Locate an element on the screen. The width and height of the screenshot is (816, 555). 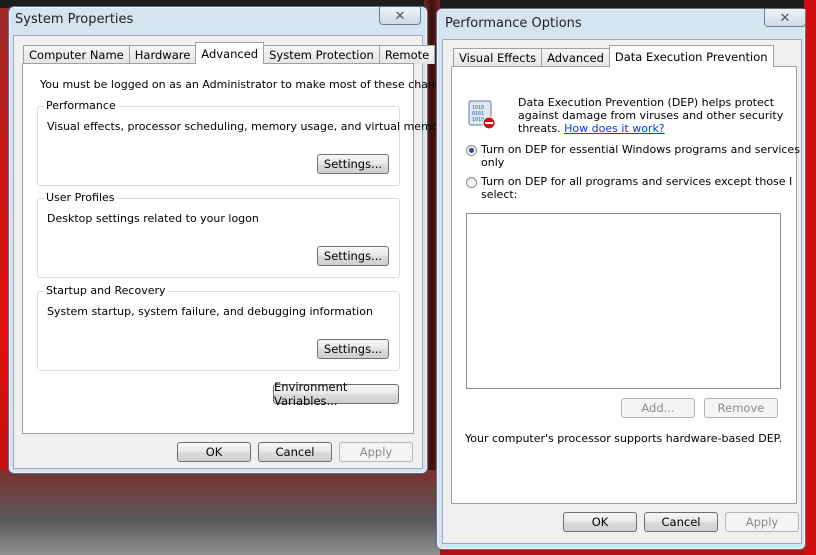
startup-recovery-label: Startup and Recovery is located at coordinates (106, 290).